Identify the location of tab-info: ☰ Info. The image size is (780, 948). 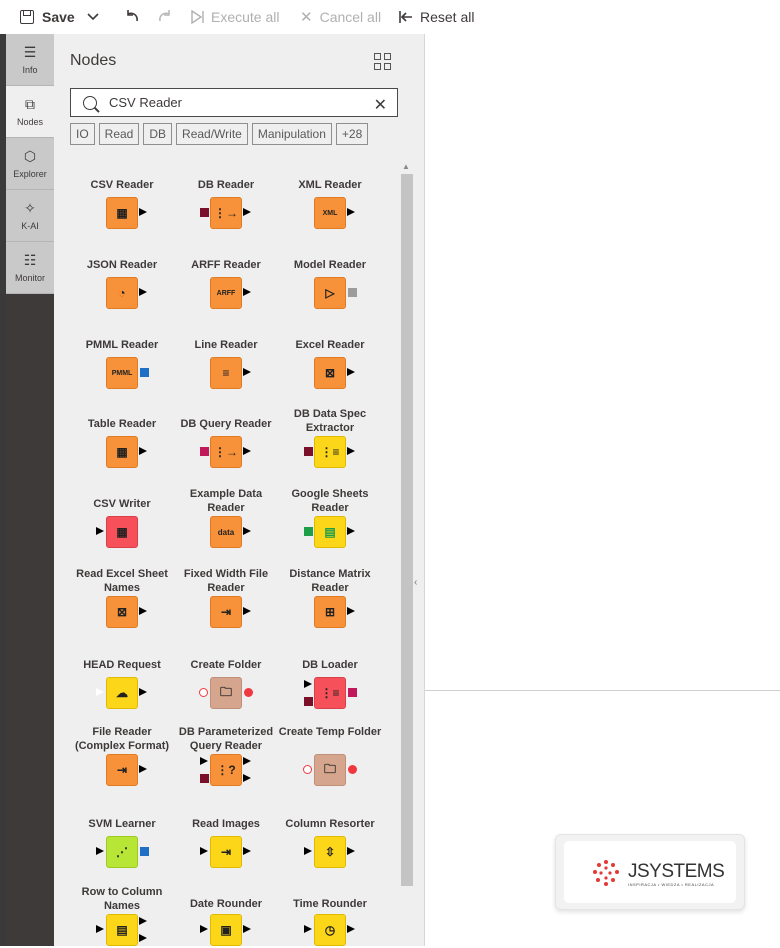
(30, 60).